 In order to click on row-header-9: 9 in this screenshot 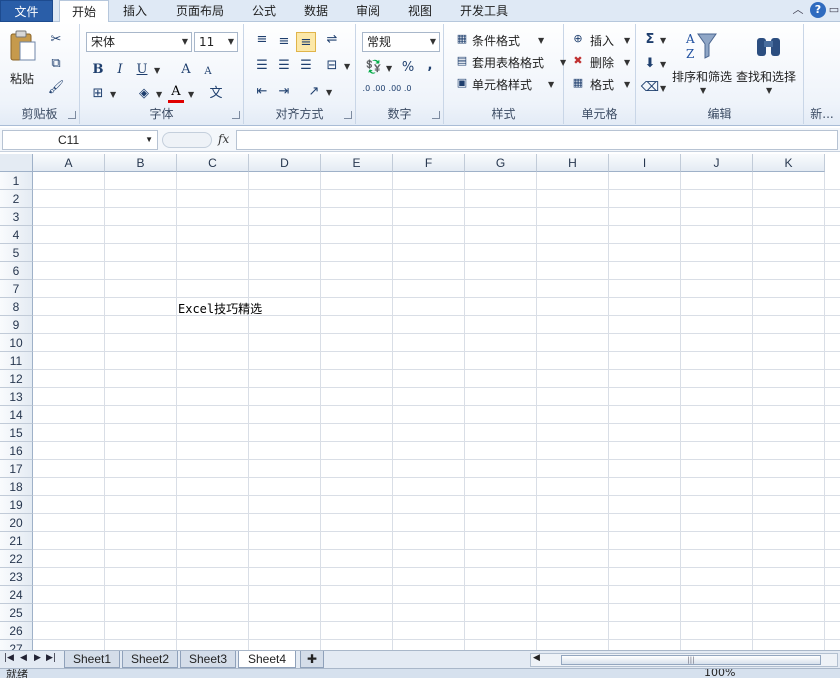, I will do `click(16, 325)`.